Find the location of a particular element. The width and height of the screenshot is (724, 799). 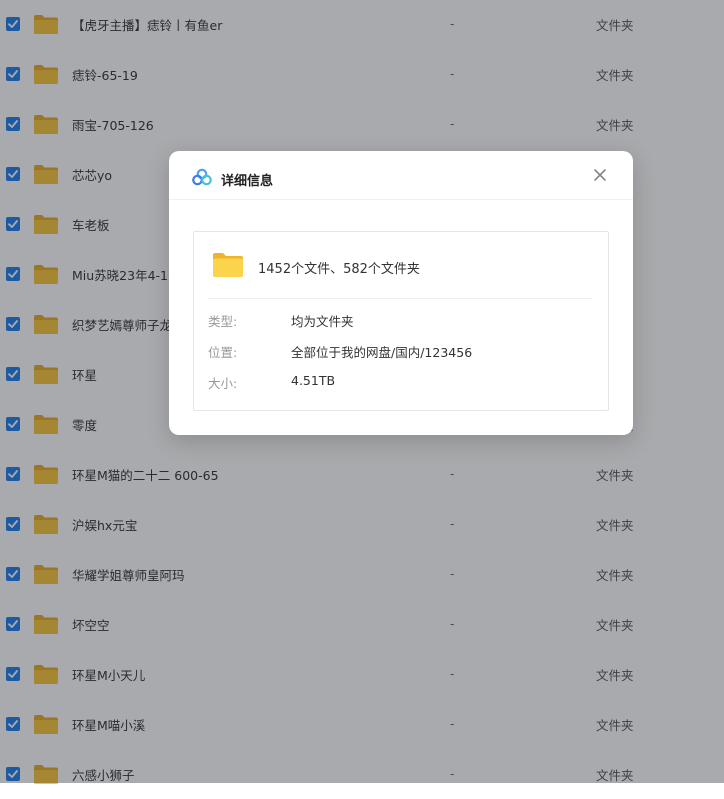

baidu-netdisk-logo-icon is located at coordinates (202, 177).